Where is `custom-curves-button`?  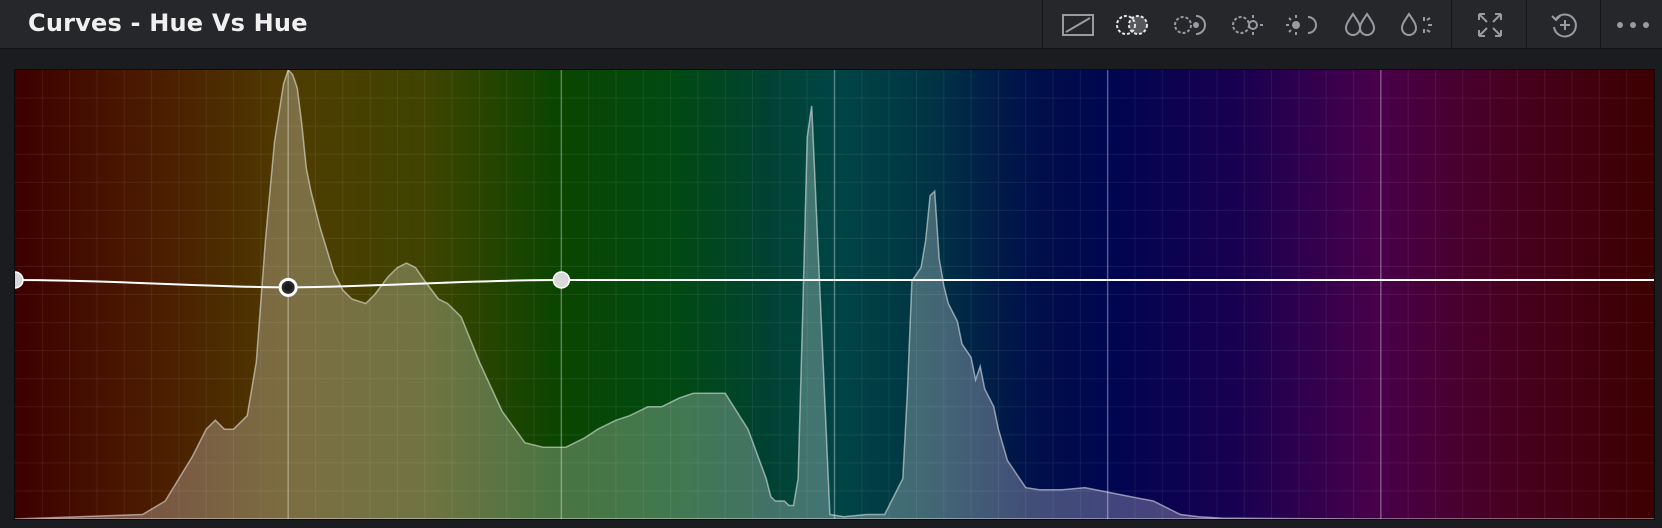
custom-curves-button is located at coordinates (1078, 24).